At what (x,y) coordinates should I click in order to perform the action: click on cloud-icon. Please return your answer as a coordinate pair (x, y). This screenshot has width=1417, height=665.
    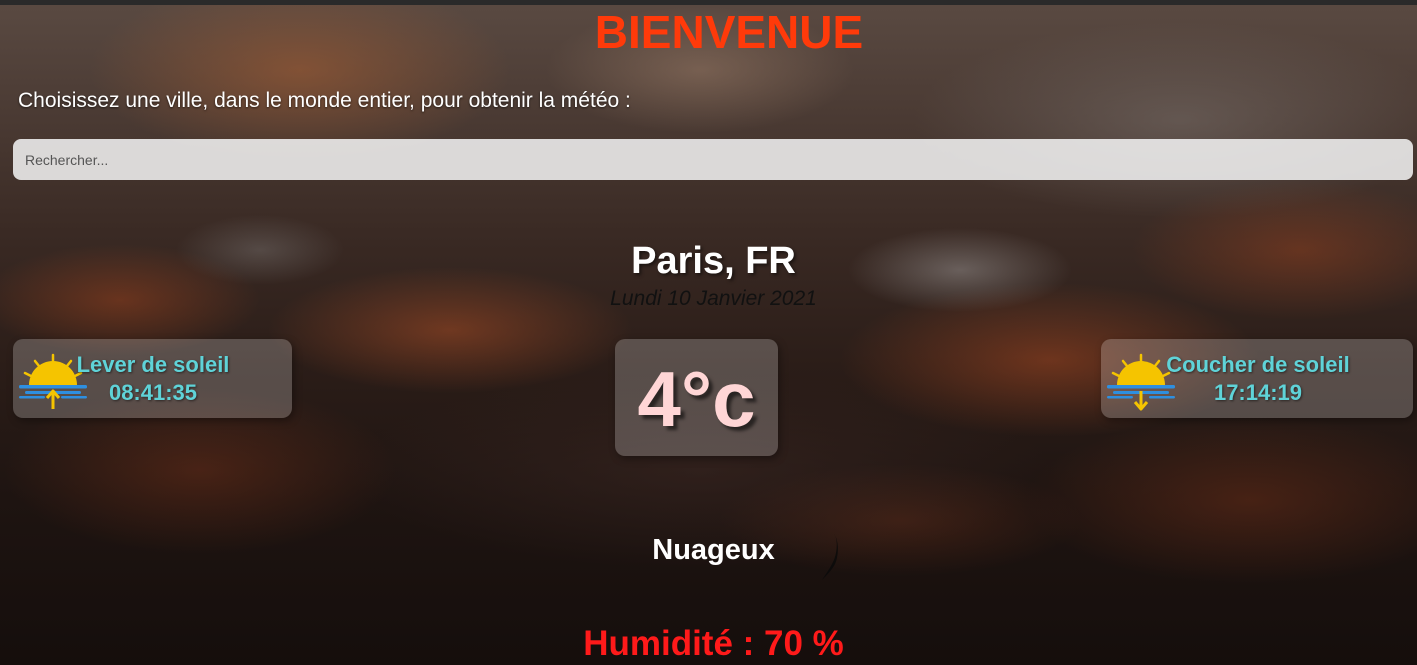
    Looking at the image, I should click on (830, 557).